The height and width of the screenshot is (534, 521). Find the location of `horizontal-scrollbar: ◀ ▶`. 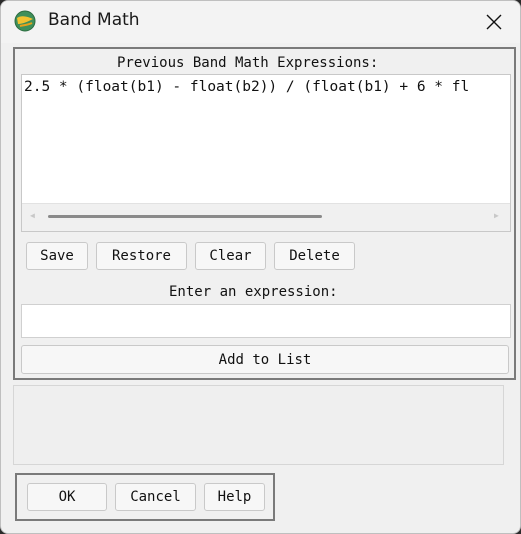

horizontal-scrollbar: ◀ ▶ is located at coordinates (266, 217).